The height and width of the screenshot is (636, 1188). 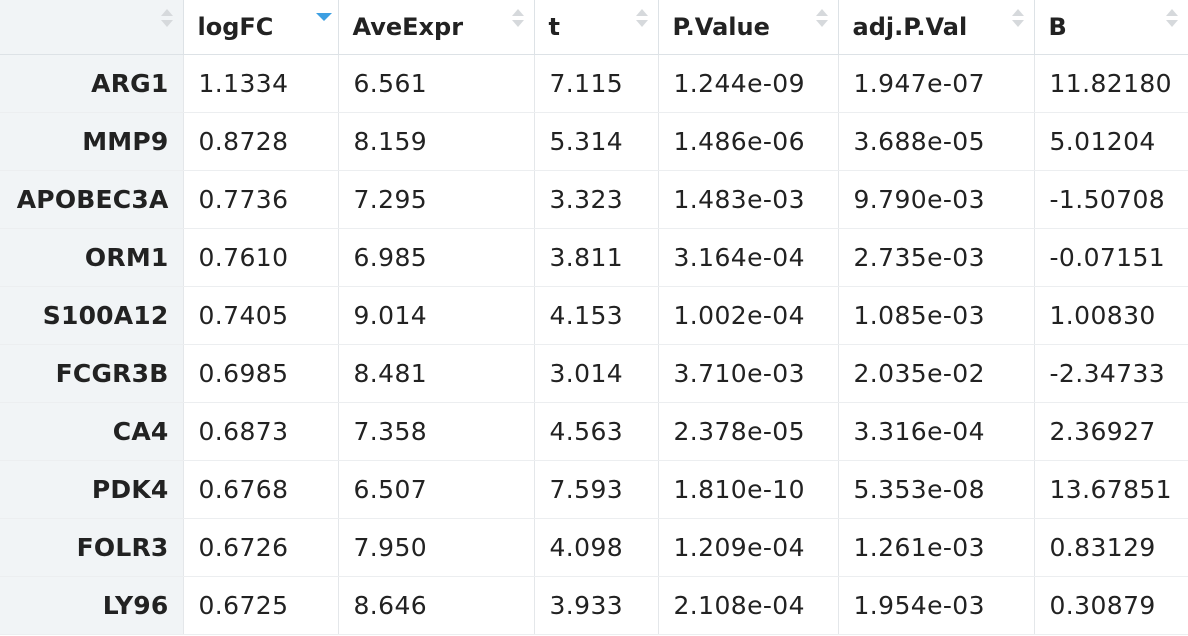 What do you see at coordinates (436, 141) in the screenshot?
I see `table-cell: 8.159` at bounding box center [436, 141].